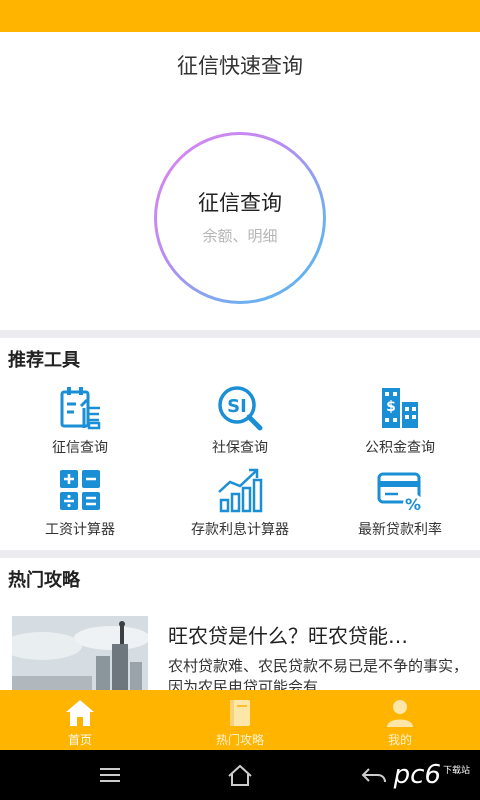  I want to click on page-title: 征信快速查询, so click(240, 66).